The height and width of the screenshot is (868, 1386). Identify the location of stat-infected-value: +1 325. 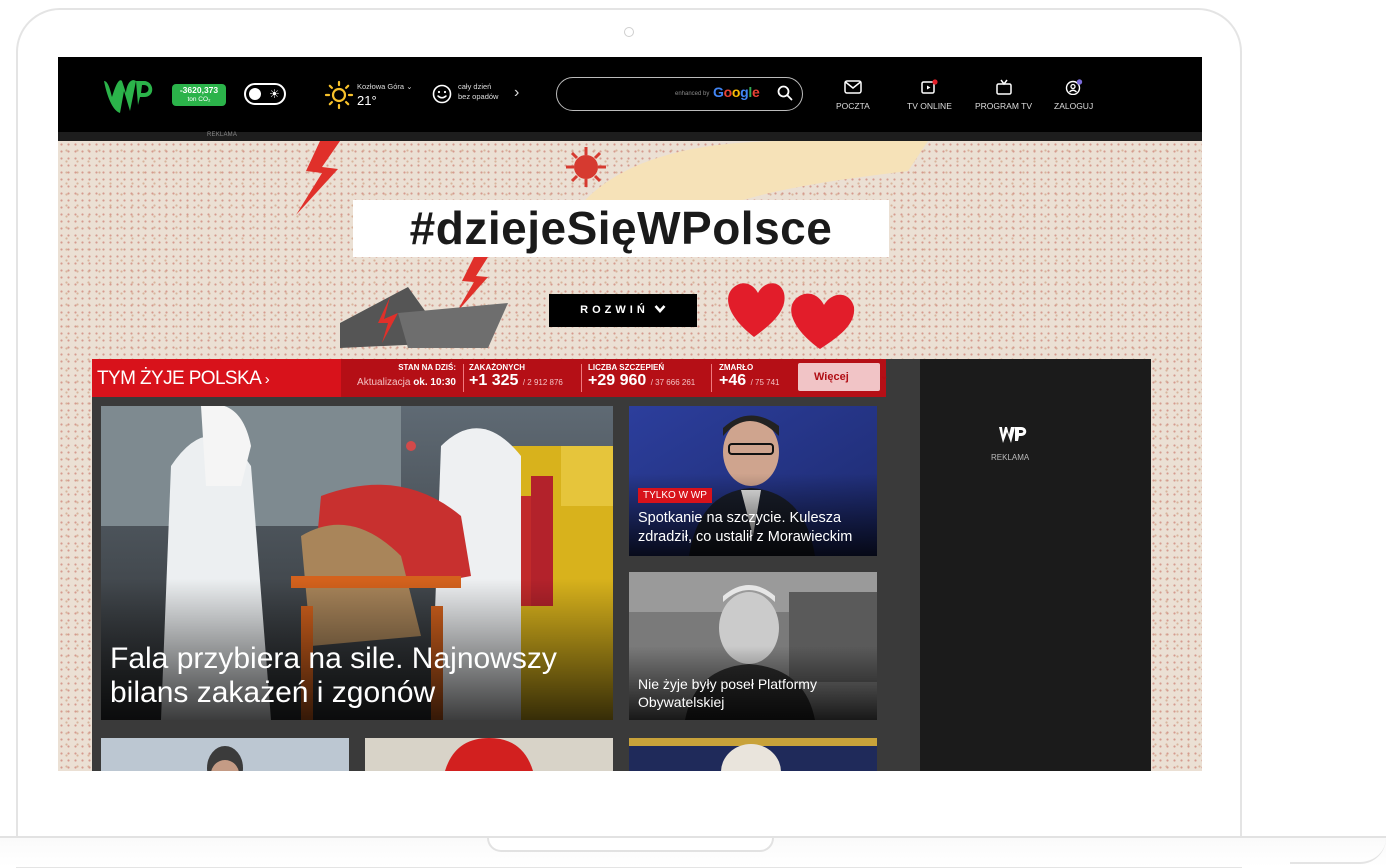
(494, 380).